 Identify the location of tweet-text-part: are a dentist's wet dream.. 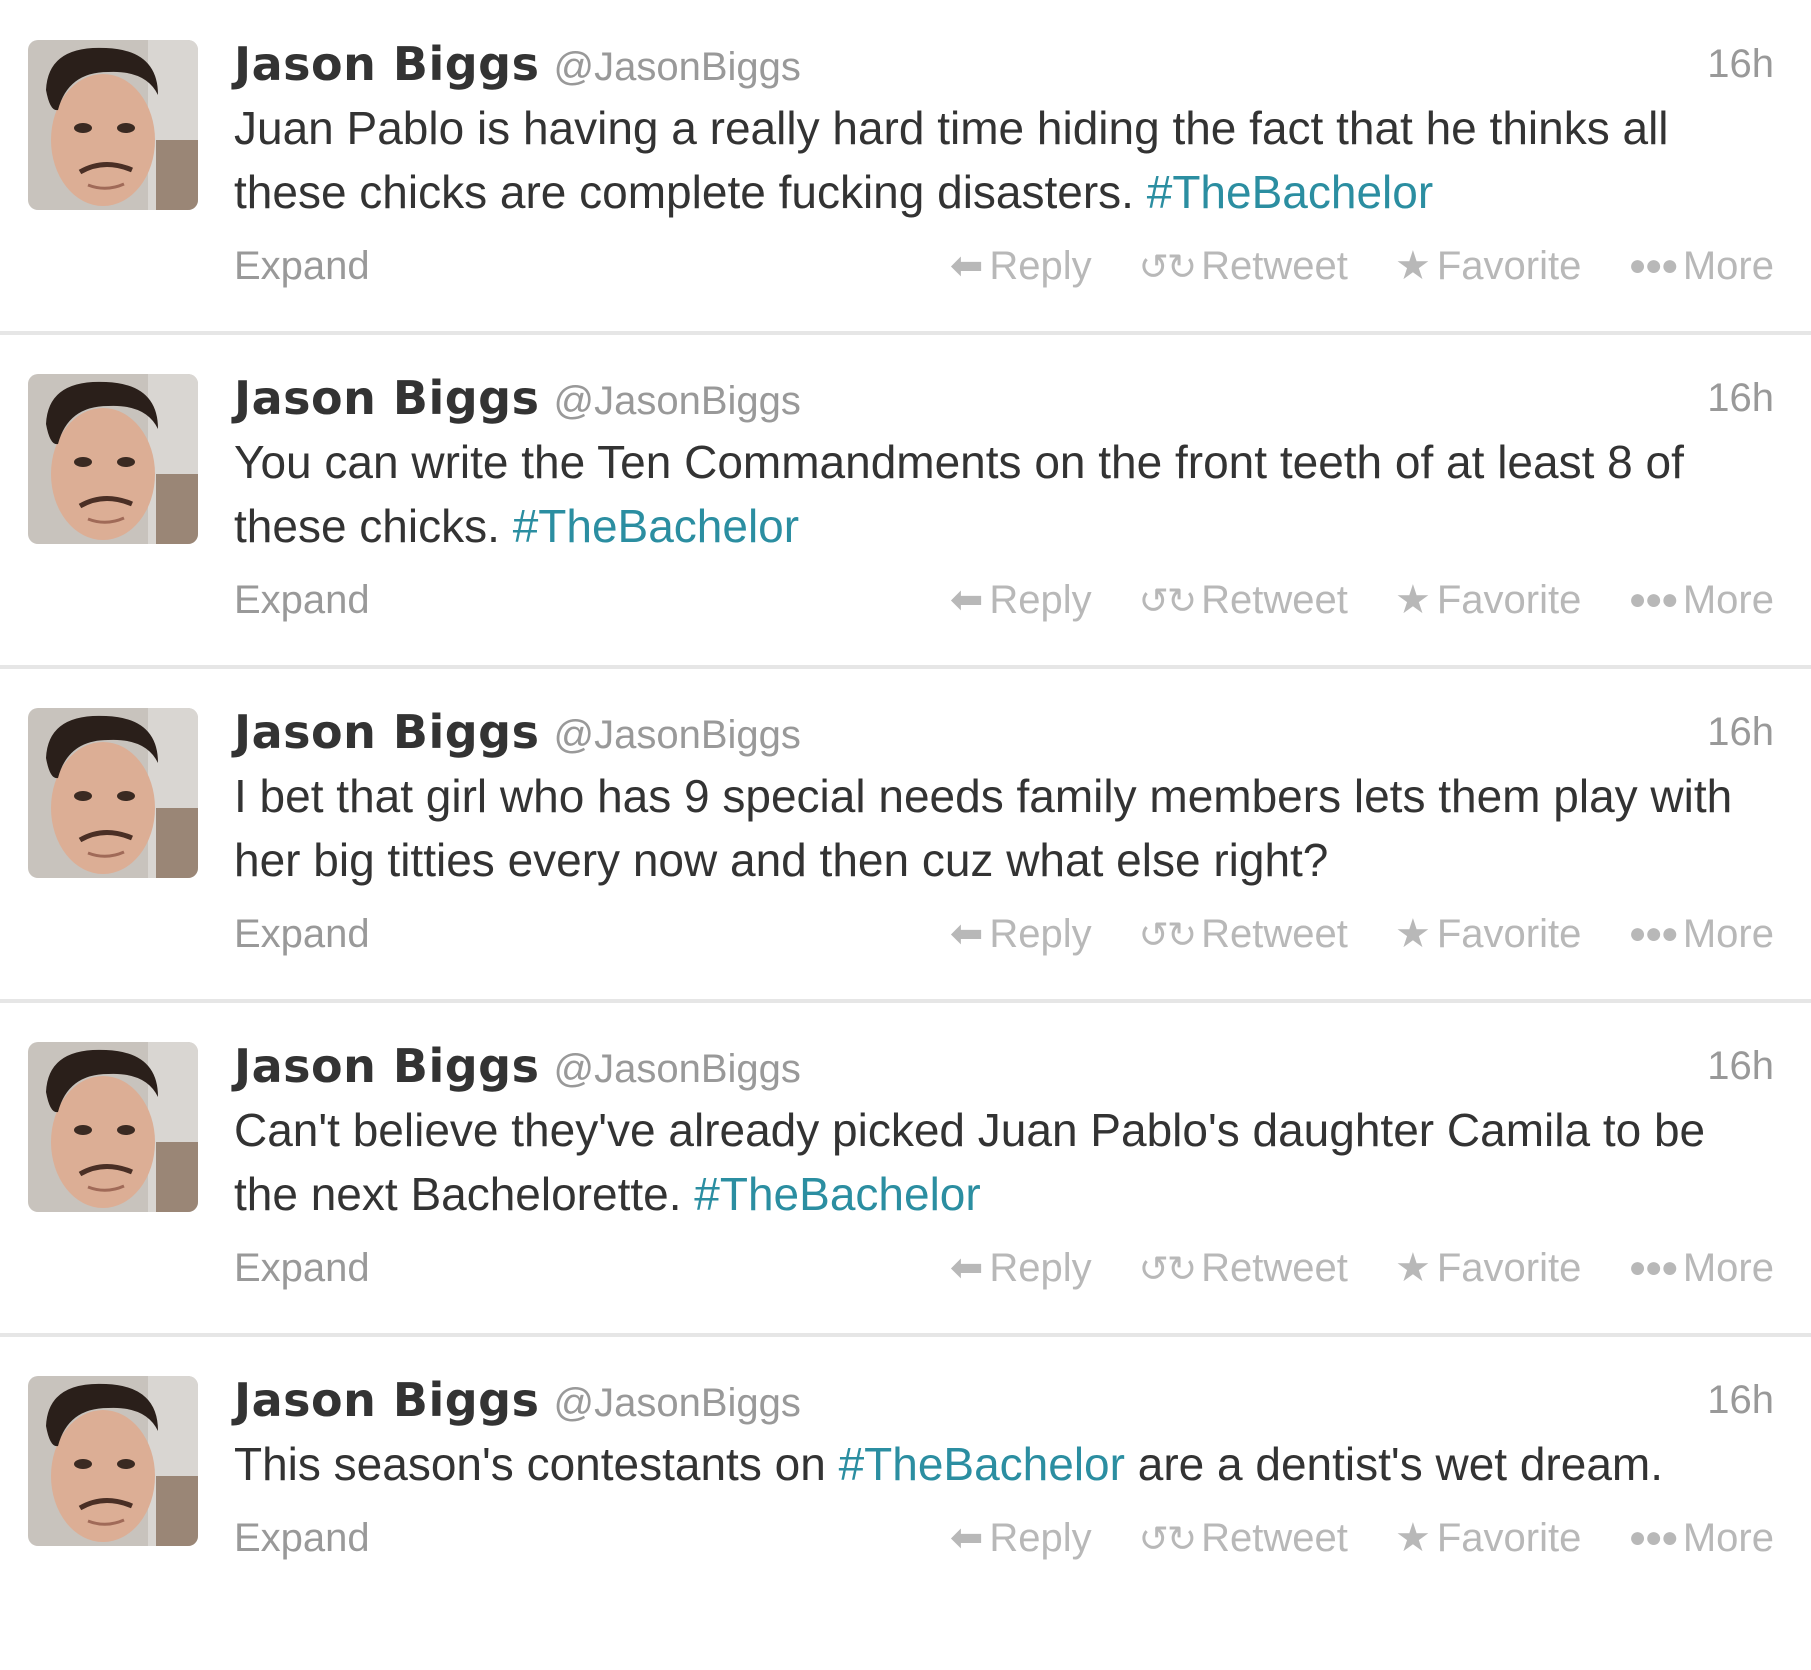
(1393, 1464).